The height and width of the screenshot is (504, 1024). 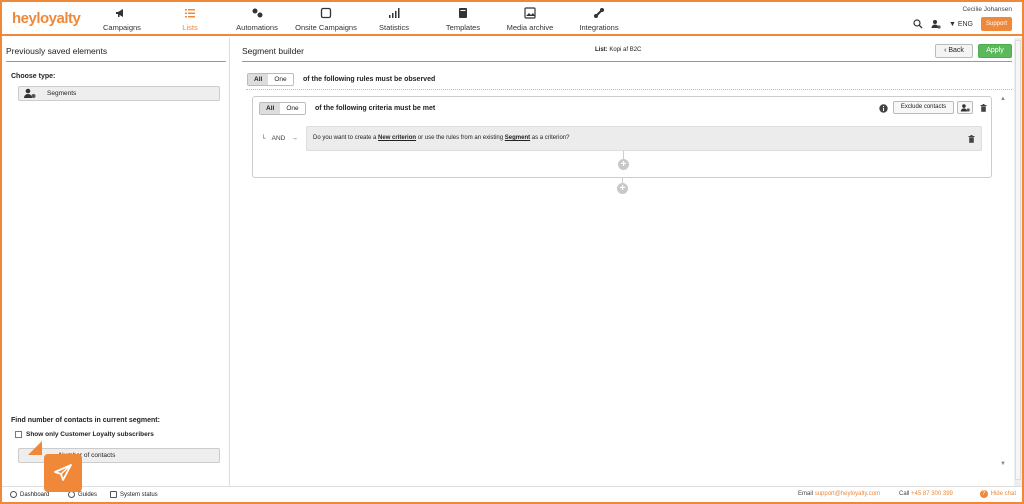 I want to click on language-selector: ▼ ENG, so click(x=961, y=24).